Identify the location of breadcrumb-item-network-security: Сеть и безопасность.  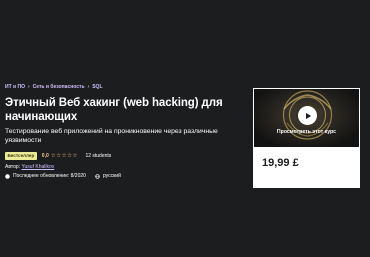
(59, 87).